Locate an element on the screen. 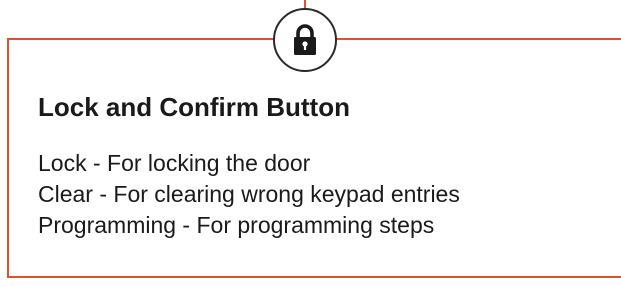 This screenshot has width=621, height=287. callout-title: Lock and Confirm Button is located at coordinates (194, 107).